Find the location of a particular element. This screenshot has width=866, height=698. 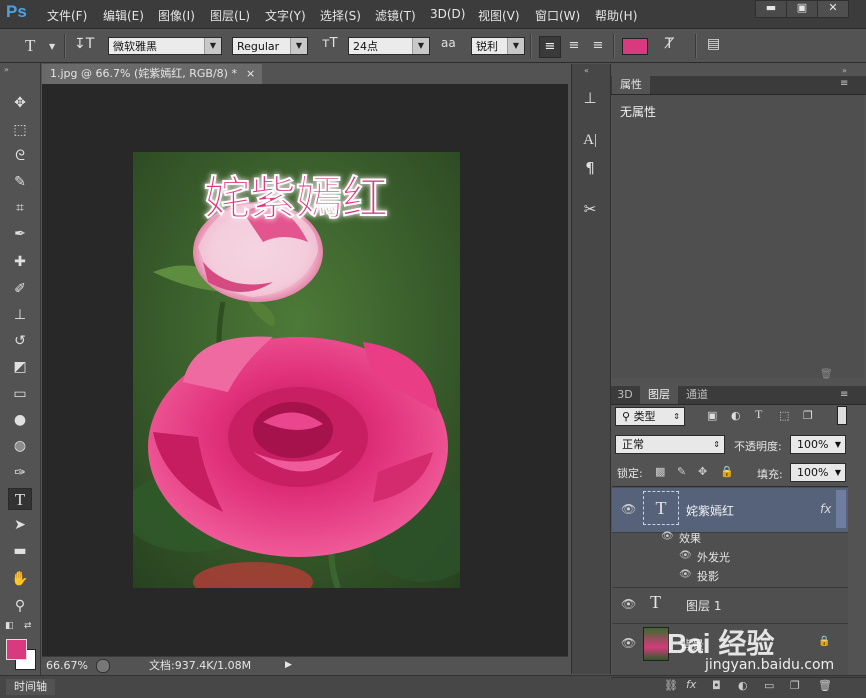

character-panel-icon: A| is located at coordinates (590, 140).